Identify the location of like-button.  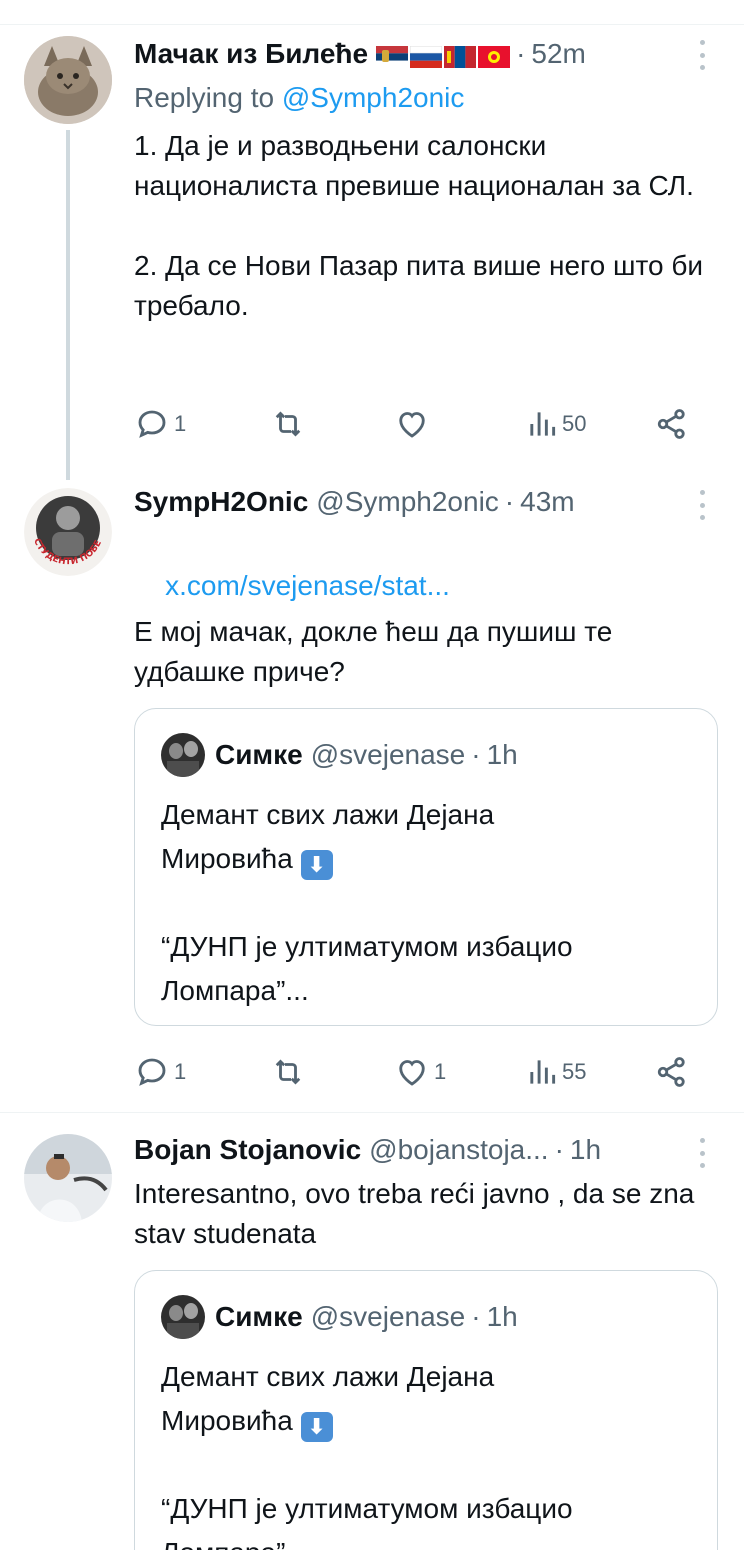
(414, 424).